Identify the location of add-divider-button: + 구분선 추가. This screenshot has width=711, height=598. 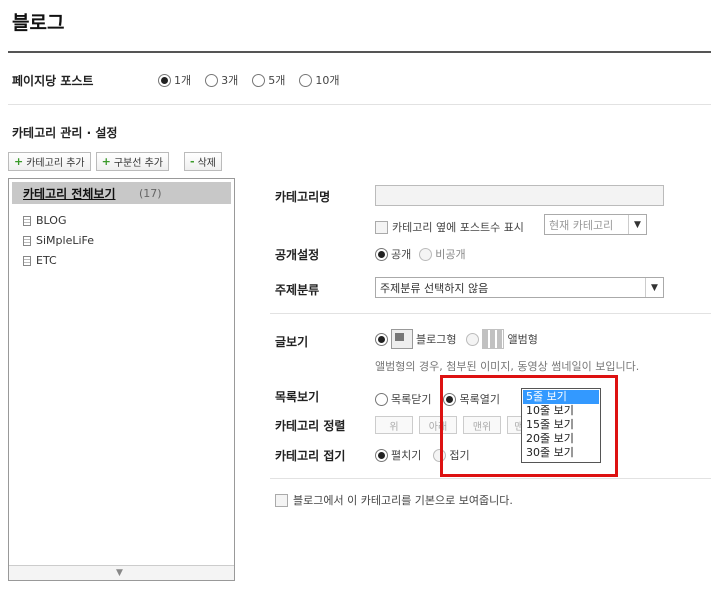
(132, 161).